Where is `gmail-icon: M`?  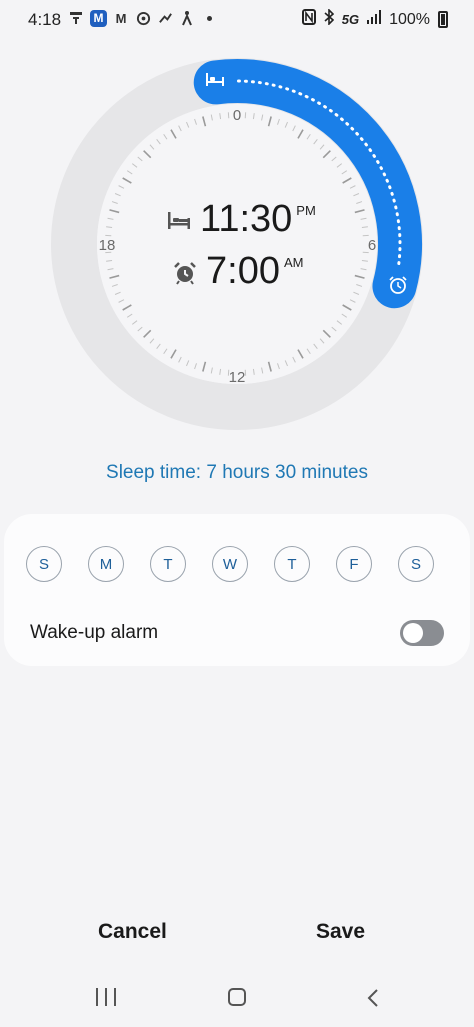
gmail-icon: M is located at coordinates (121, 18).